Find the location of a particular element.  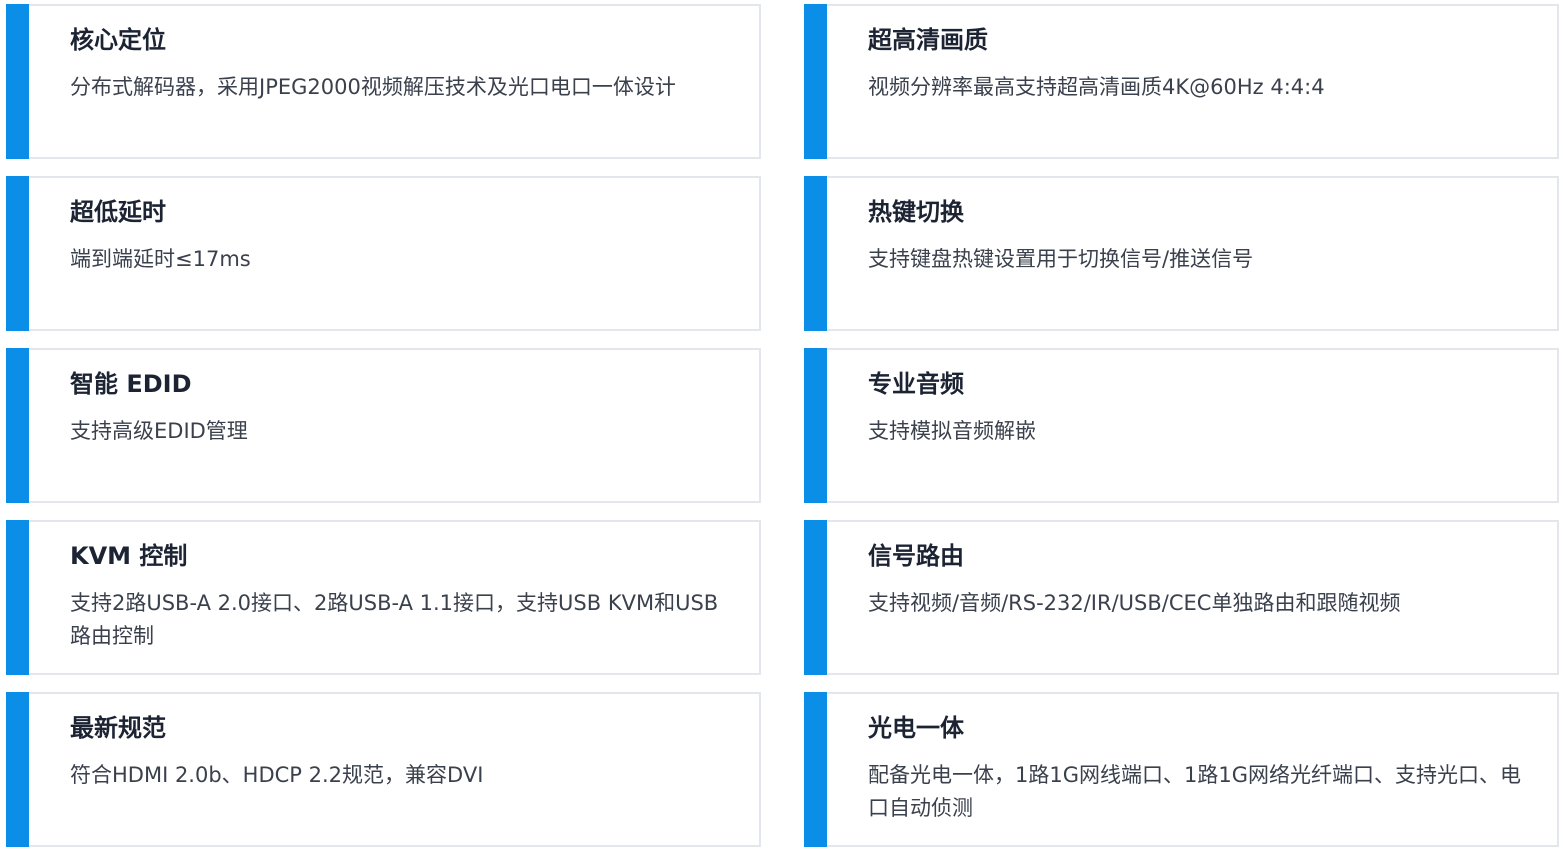

feature-card-hotkey-switch: 热键切换 支持键盘热键设置用于切换信号/推送信号 is located at coordinates (1181, 253).